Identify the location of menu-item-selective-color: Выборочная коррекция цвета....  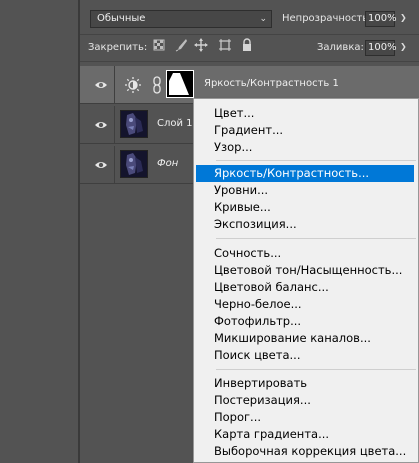
(305, 451).